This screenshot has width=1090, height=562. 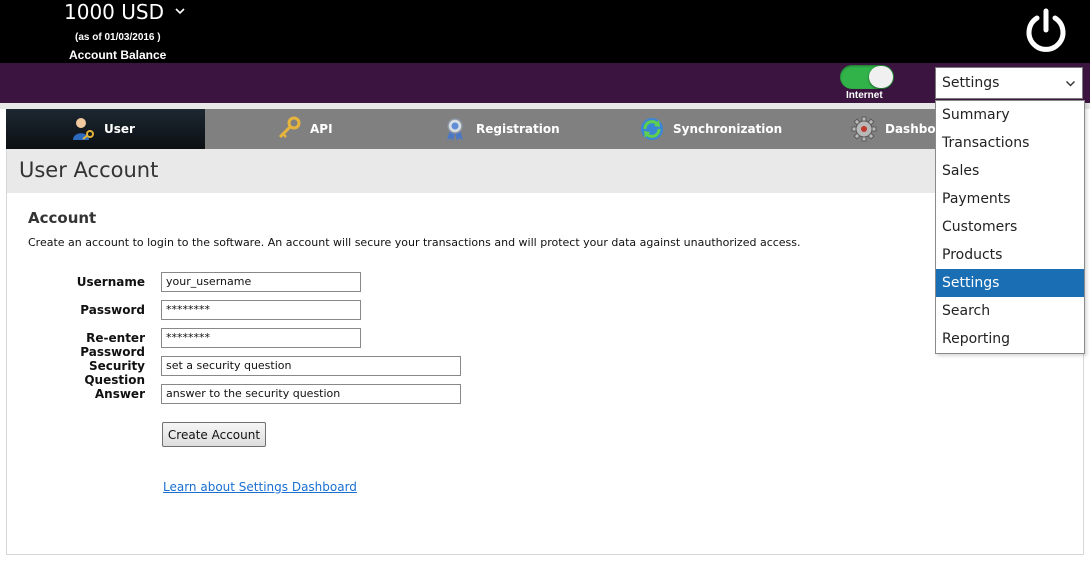 I want to click on tab-registration: Registration, so click(x=501, y=129).